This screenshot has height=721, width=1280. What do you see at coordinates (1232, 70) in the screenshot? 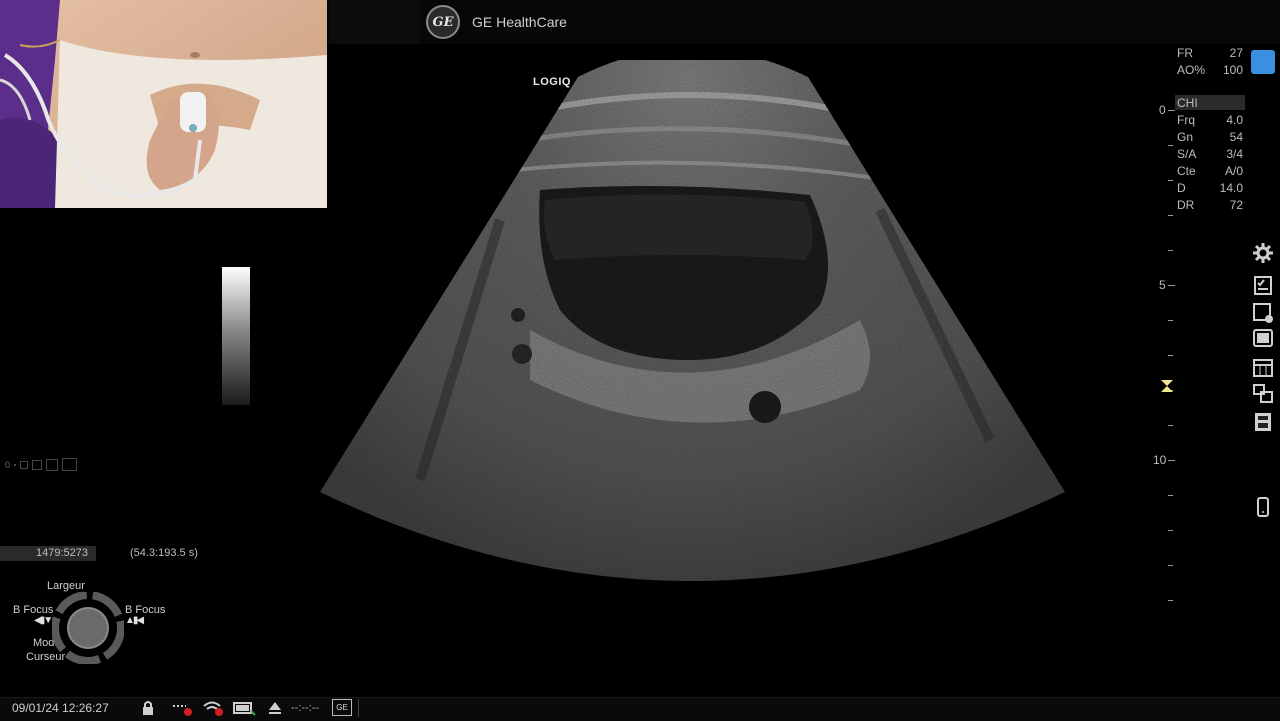
I see `param-value: 100` at bounding box center [1232, 70].